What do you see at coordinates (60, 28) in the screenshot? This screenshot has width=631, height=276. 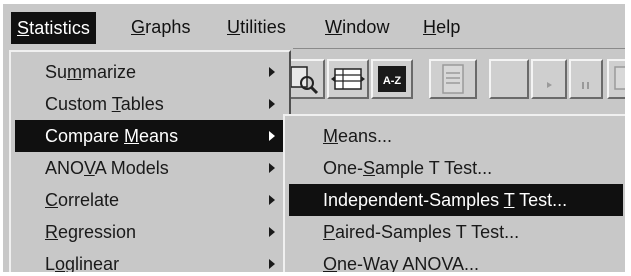 I see `menu-label-post: tatistics` at bounding box center [60, 28].